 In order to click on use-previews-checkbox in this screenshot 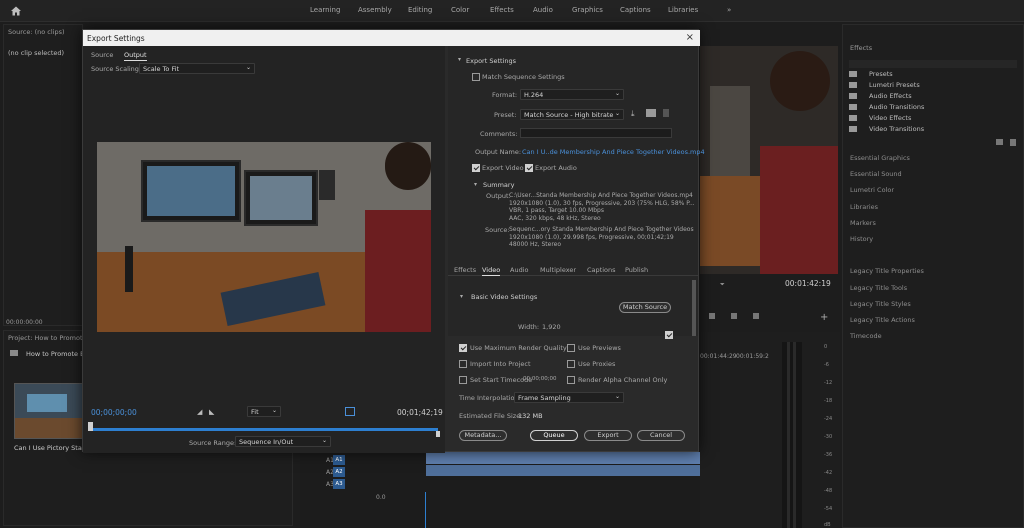, I will do `click(571, 348)`.